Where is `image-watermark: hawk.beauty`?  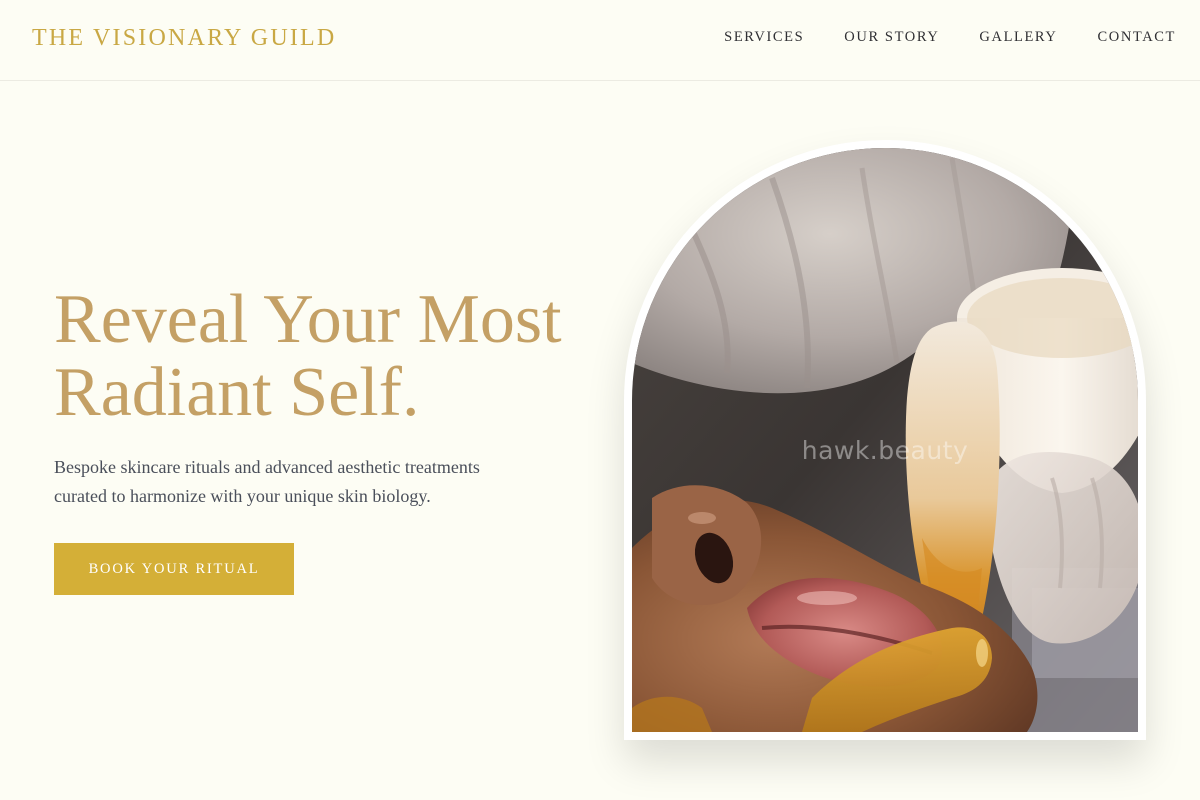
image-watermark: hawk.beauty is located at coordinates (885, 450).